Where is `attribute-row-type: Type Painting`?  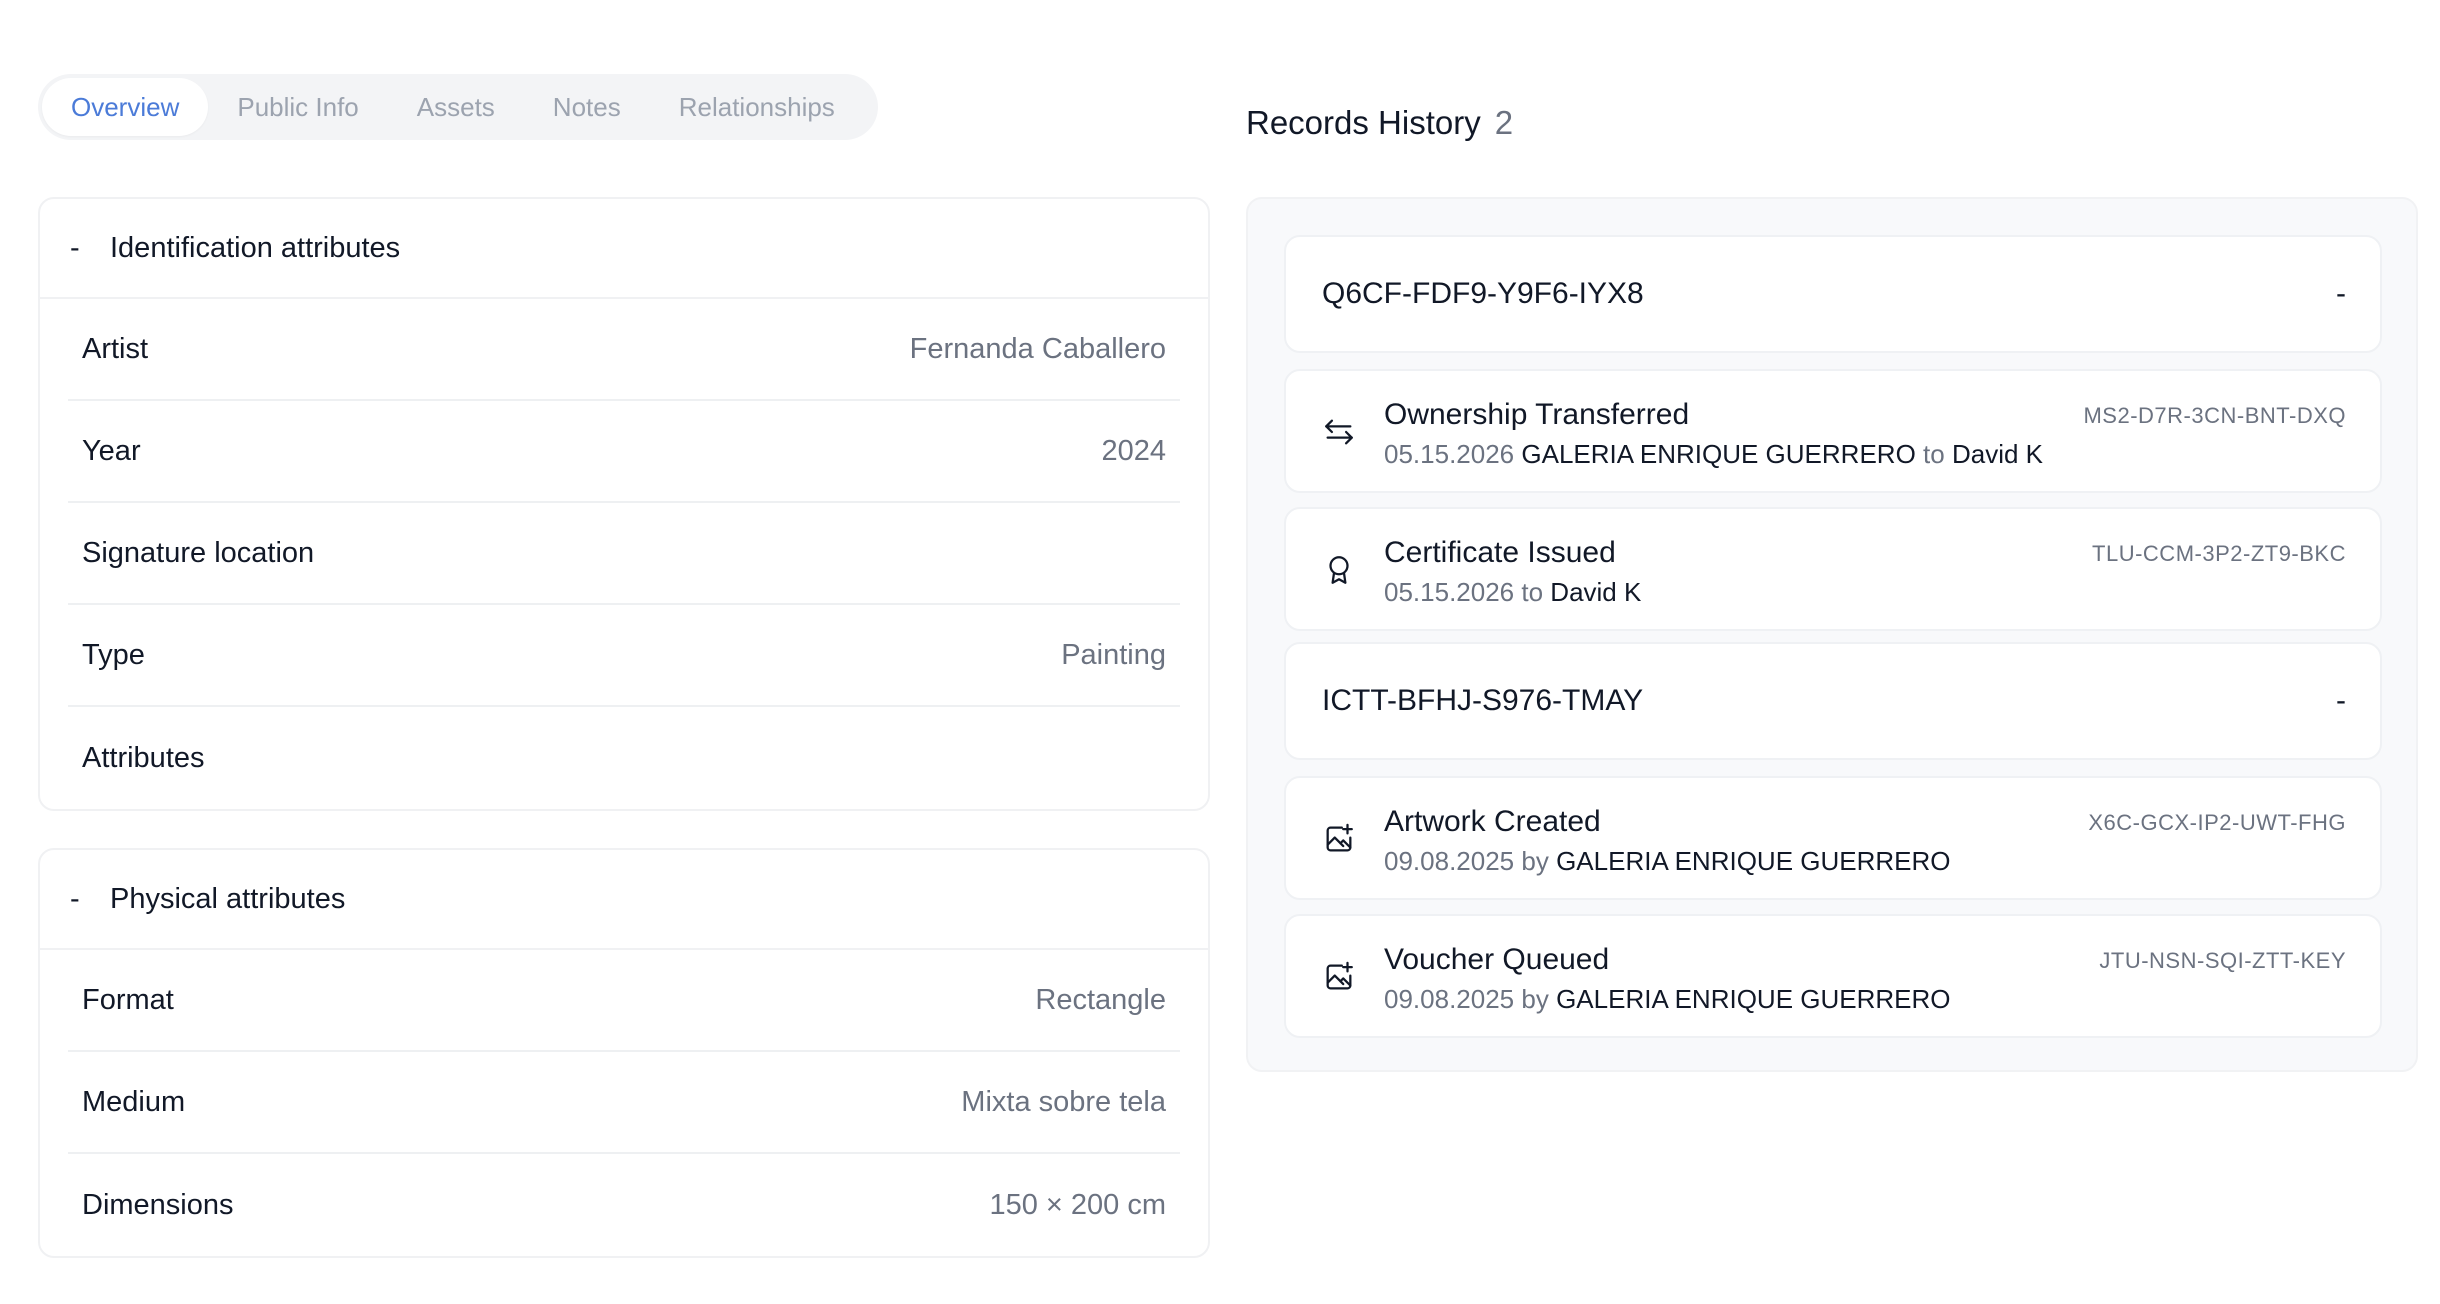 attribute-row-type: Type Painting is located at coordinates (624, 656).